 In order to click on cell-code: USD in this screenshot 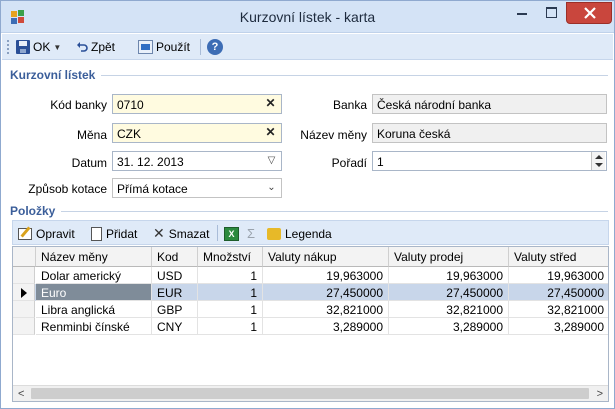, I will do `click(175, 275)`.